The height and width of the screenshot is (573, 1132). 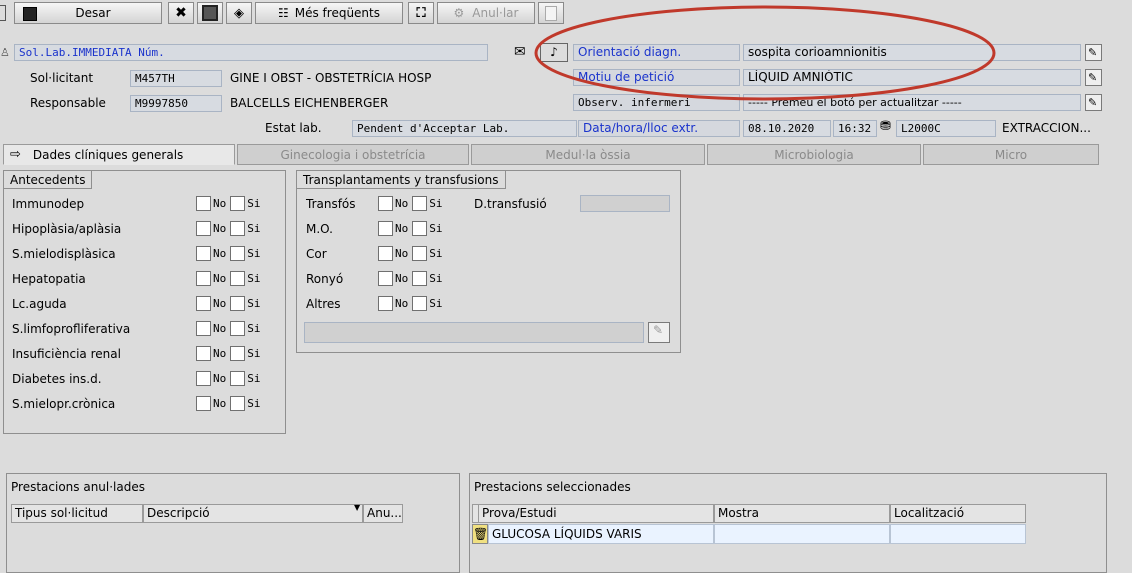 What do you see at coordinates (49, 279) in the screenshot?
I see `antecedent-label: Hepatopatia` at bounding box center [49, 279].